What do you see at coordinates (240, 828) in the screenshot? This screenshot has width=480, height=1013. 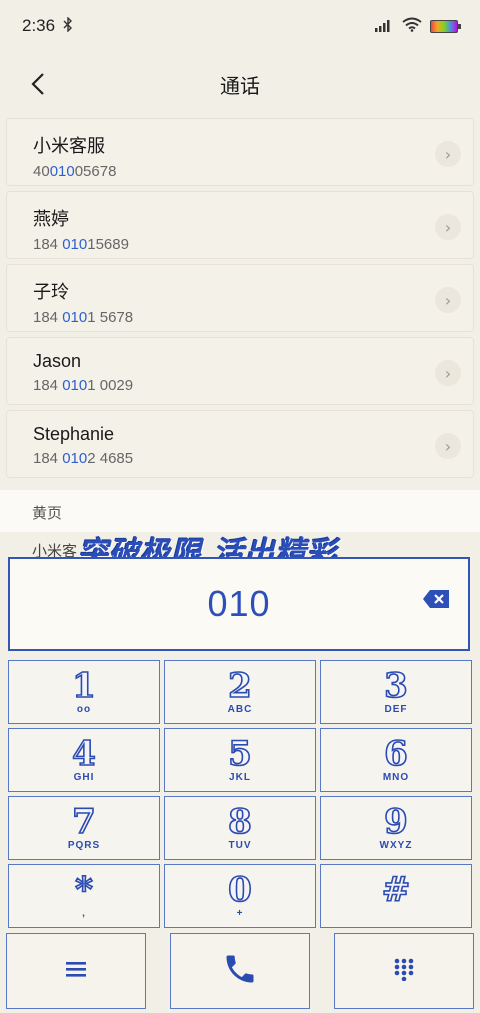 I see `key-8: 8 TUV` at bounding box center [240, 828].